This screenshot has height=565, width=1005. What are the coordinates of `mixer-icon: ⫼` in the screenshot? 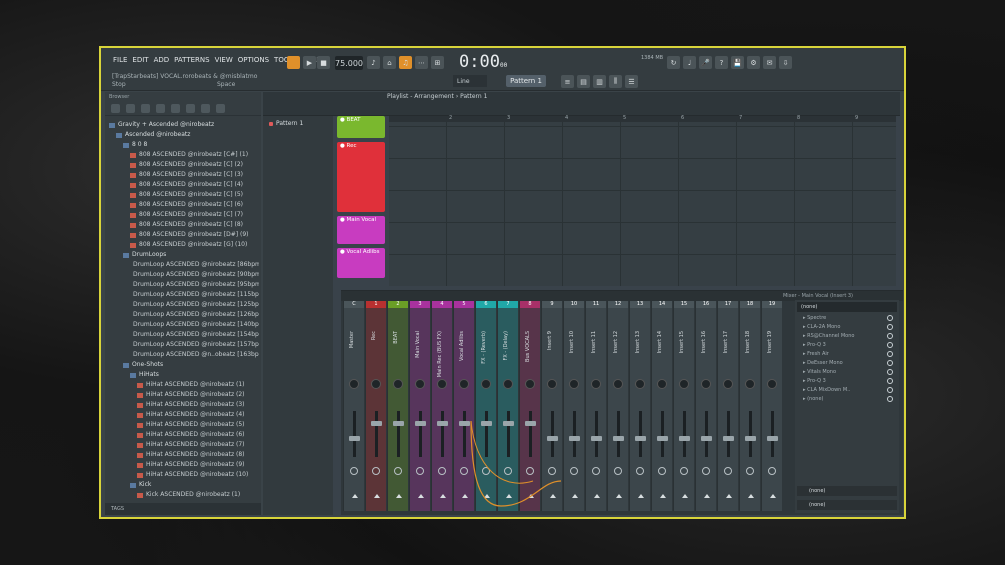 It's located at (615, 81).